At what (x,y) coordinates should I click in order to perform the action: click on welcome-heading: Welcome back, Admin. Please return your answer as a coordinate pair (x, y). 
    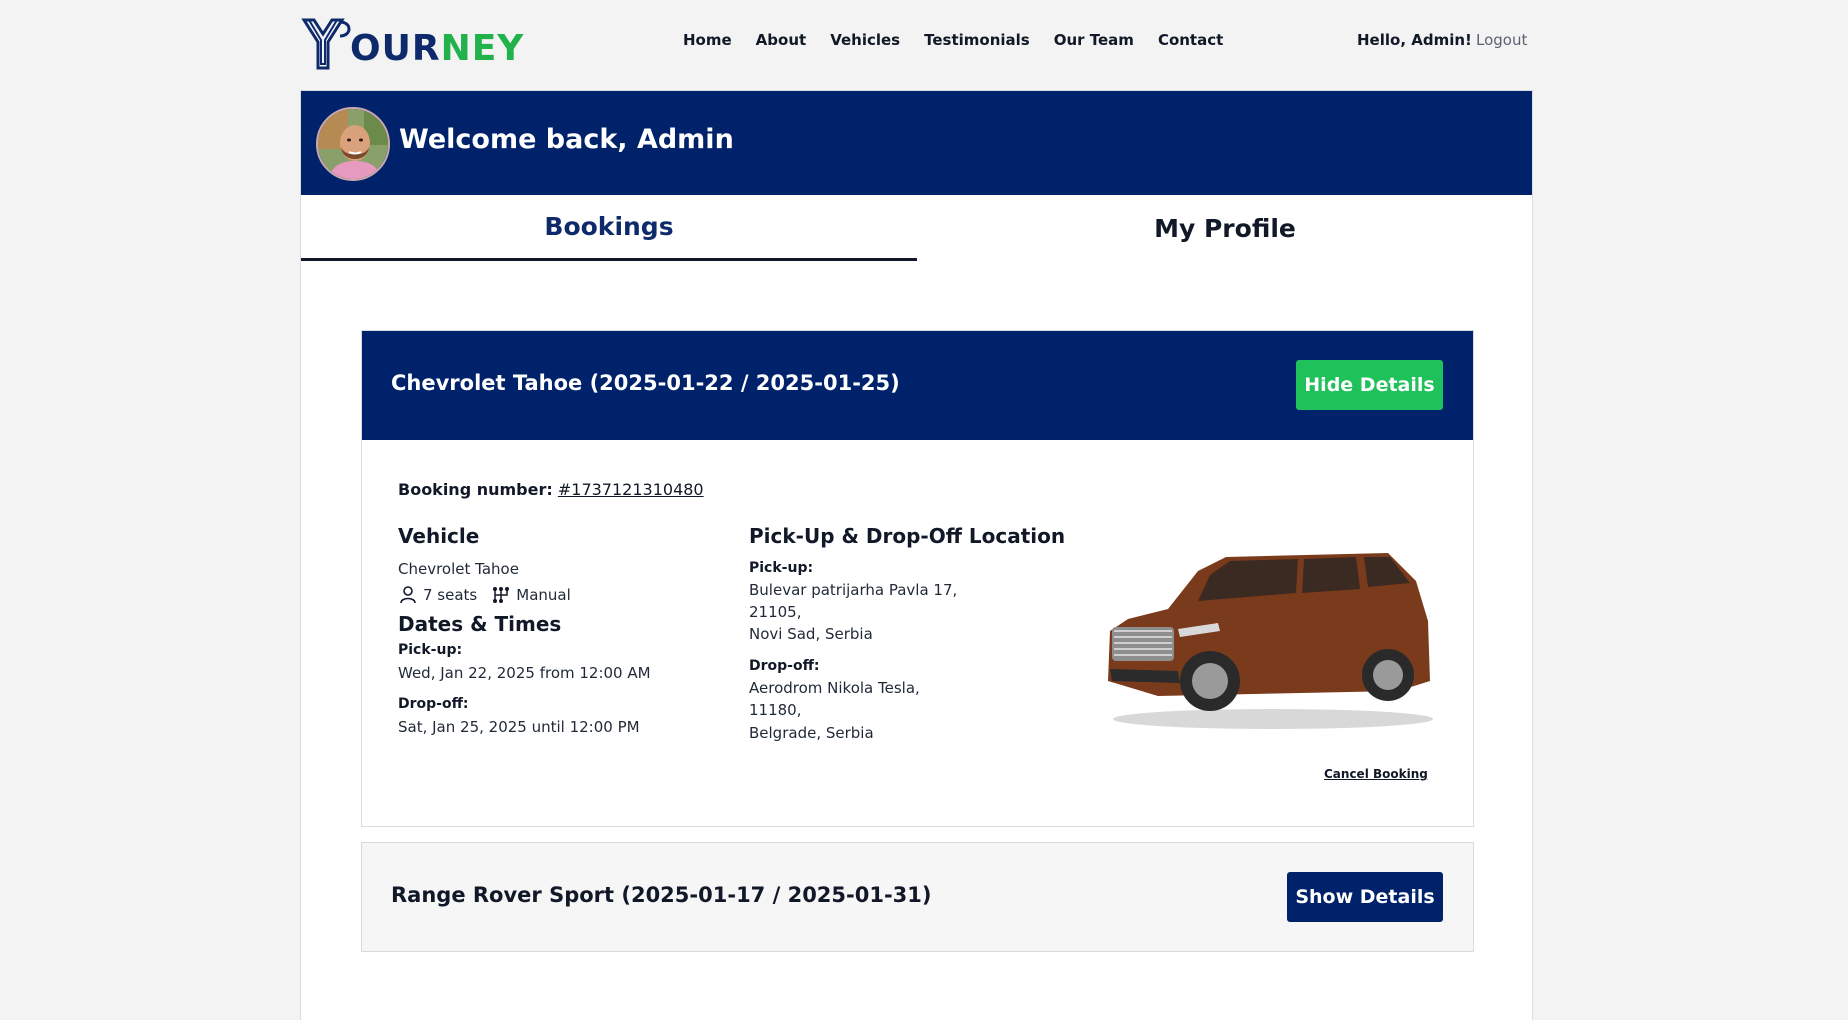
    Looking at the image, I should click on (566, 139).